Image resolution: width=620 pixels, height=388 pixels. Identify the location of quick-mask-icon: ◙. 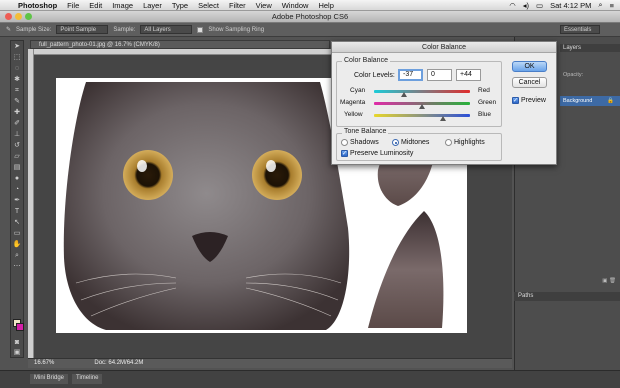
(17, 342).